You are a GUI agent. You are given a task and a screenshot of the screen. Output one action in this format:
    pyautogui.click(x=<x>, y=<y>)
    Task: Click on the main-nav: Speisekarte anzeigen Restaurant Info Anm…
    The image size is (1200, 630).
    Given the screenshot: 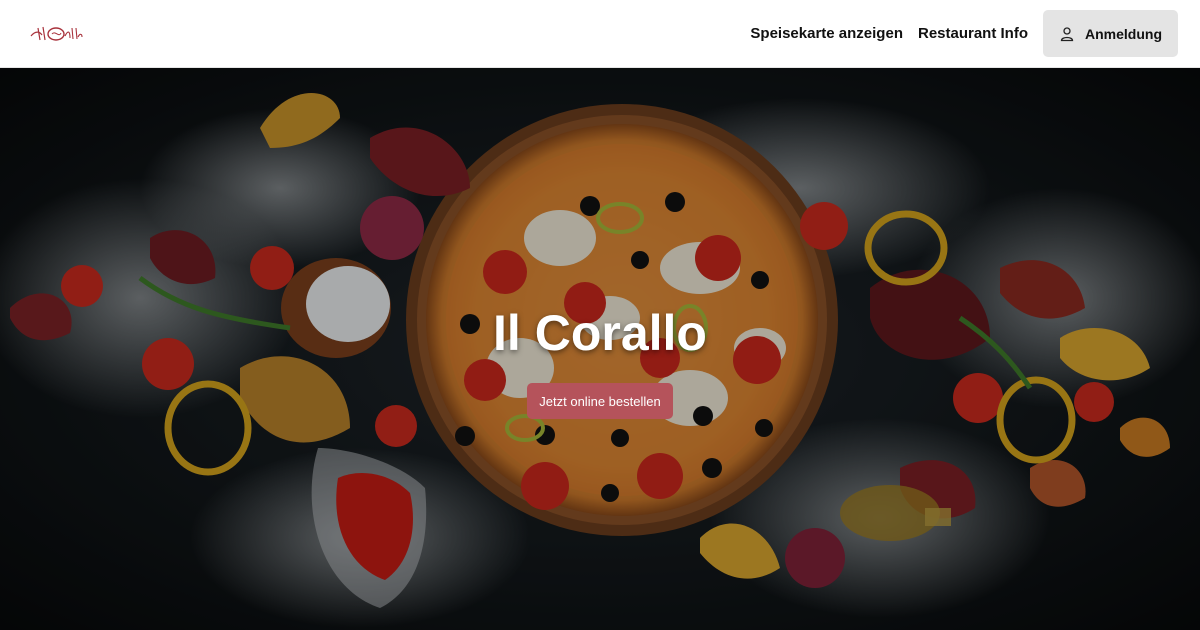 What is the action you would take?
    pyautogui.click(x=964, y=33)
    